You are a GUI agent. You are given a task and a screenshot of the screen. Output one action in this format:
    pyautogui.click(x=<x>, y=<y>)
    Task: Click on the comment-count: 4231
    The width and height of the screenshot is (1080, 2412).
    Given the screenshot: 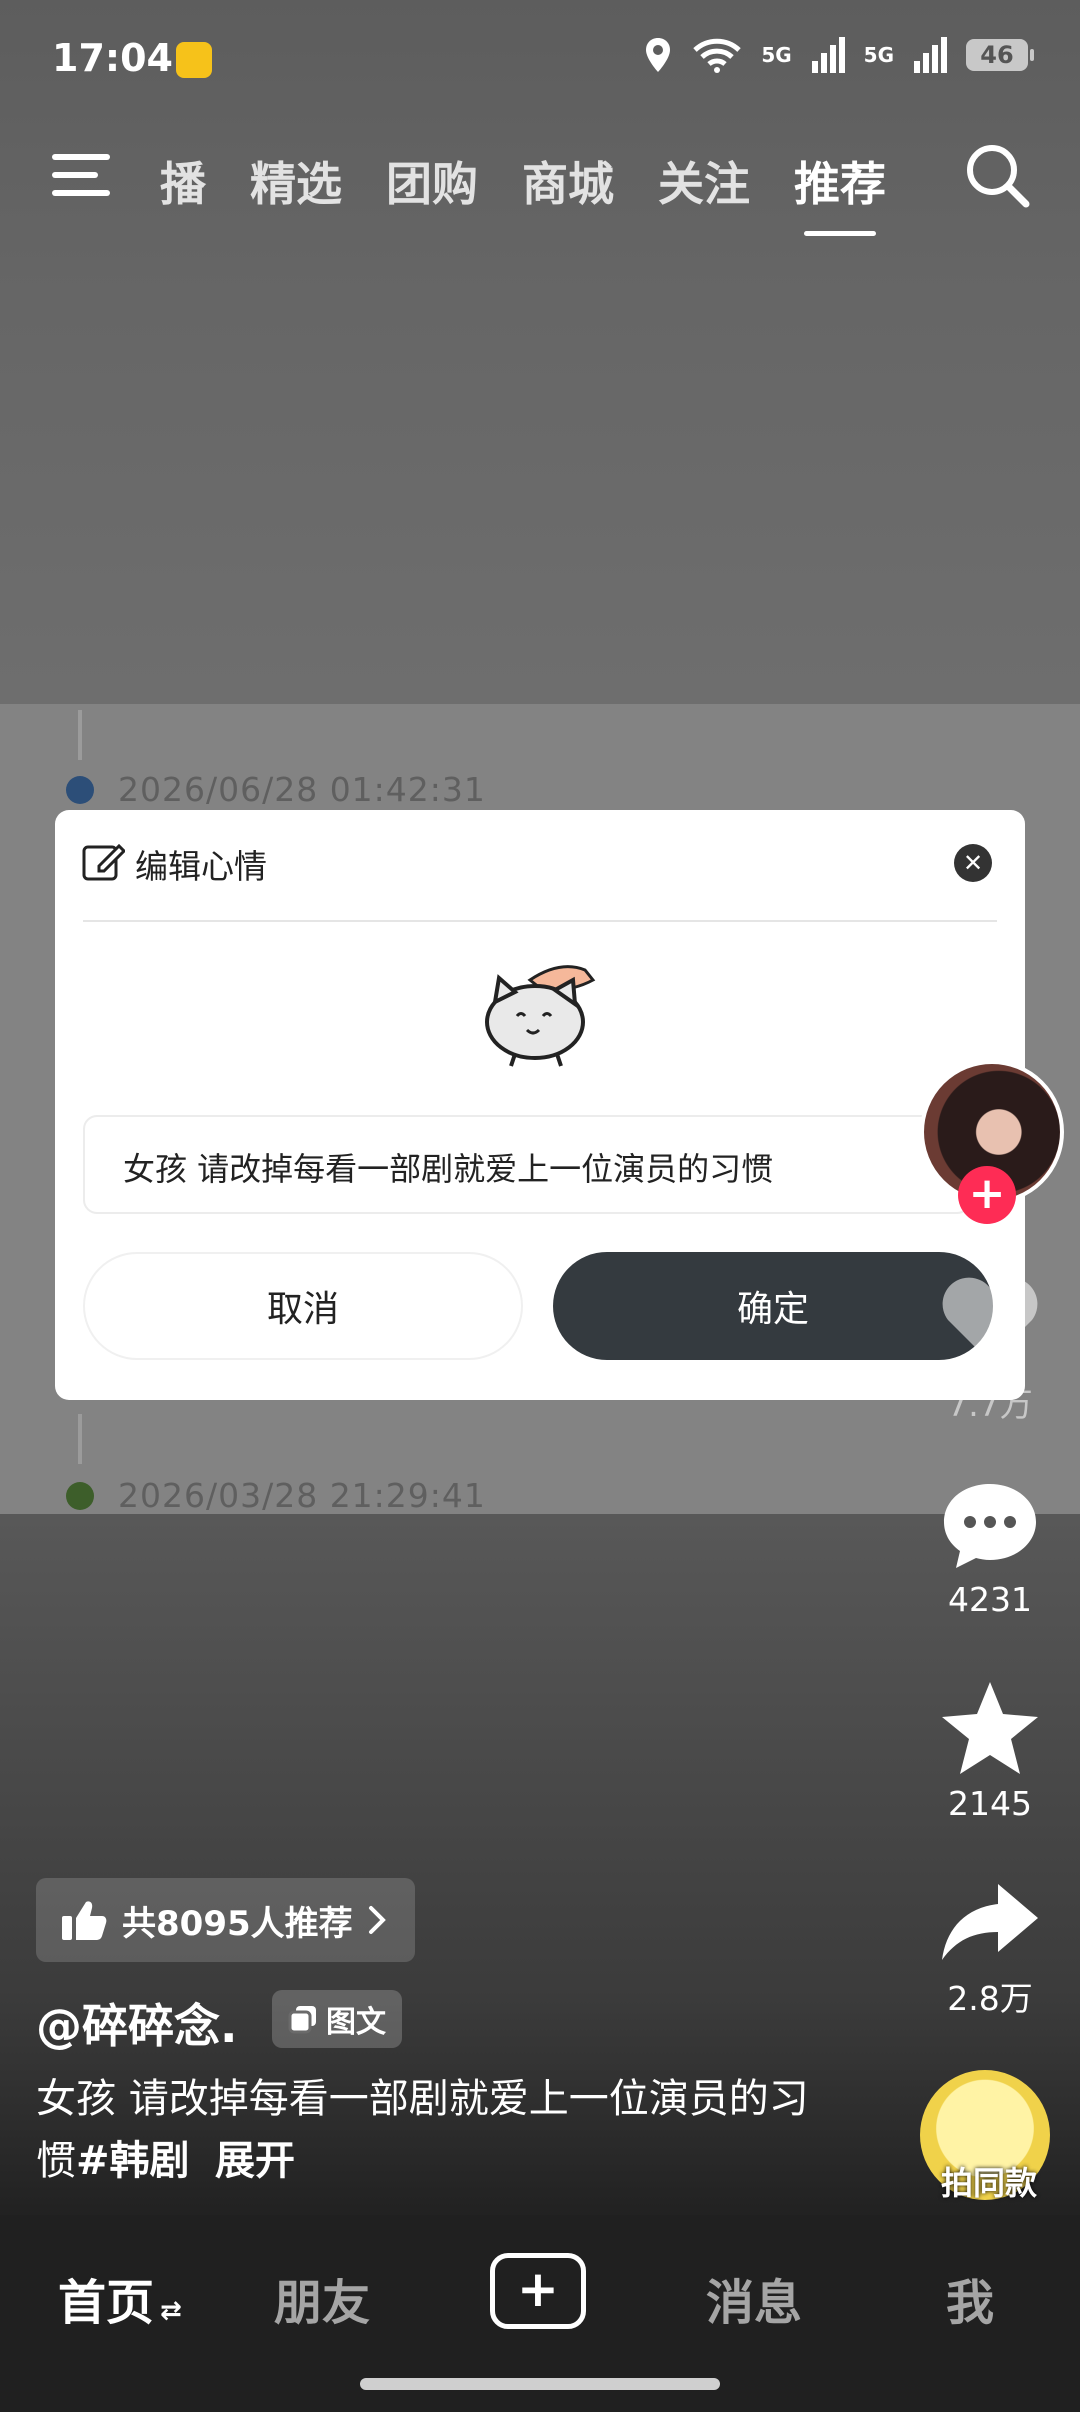 What is the action you would take?
    pyautogui.click(x=990, y=1599)
    